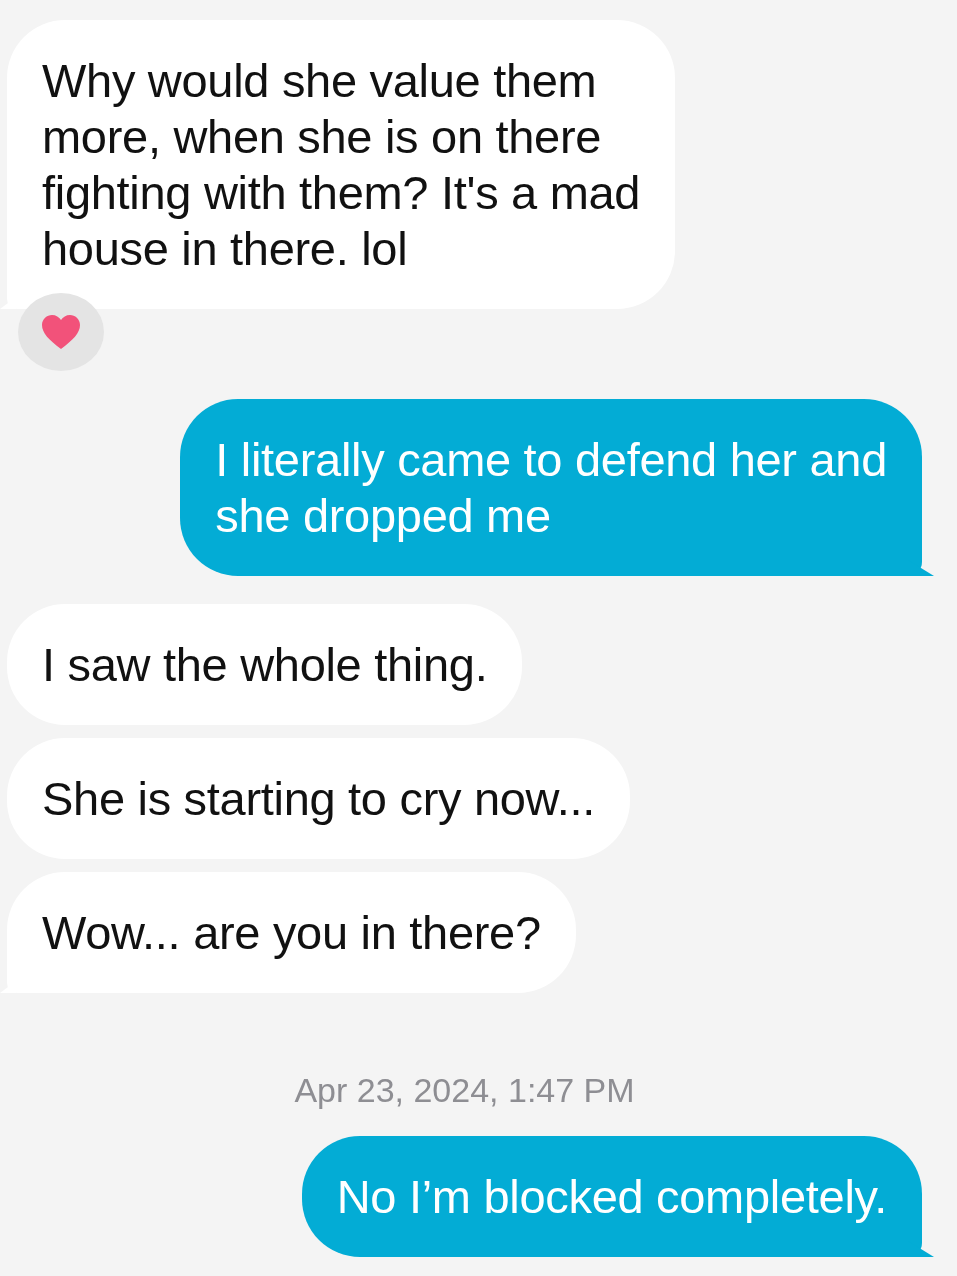 This screenshot has height=1276, width=957. What do you see at coordinates (464, 1090) in the screenshot?
I see `message-timestamp: Apr 23, 2024, 1:47 PM` at bounding box center [464, 1090].